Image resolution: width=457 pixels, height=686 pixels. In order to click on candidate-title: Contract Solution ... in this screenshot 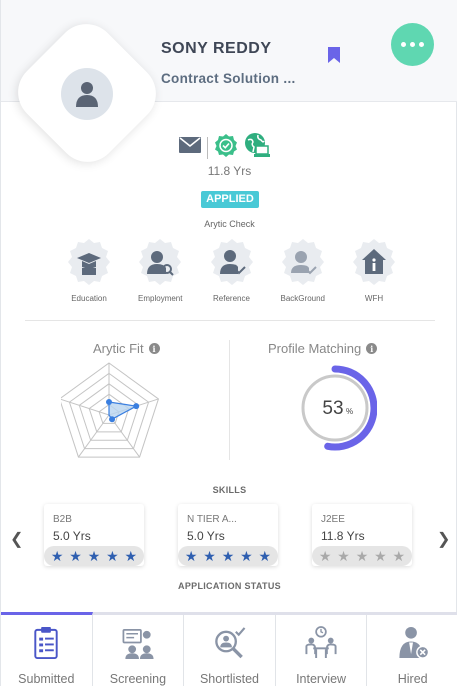, I will do `click(228, 78)`.